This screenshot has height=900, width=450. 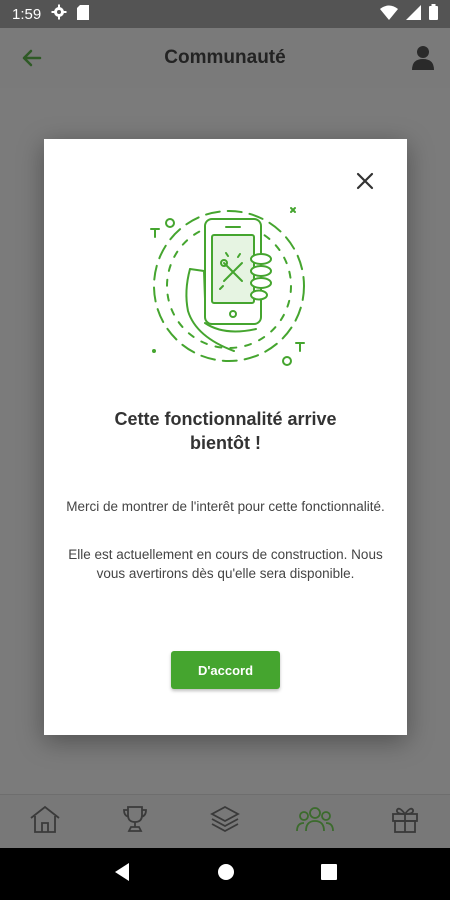 I want to click on layers-icon, so click(x=225, y=821).